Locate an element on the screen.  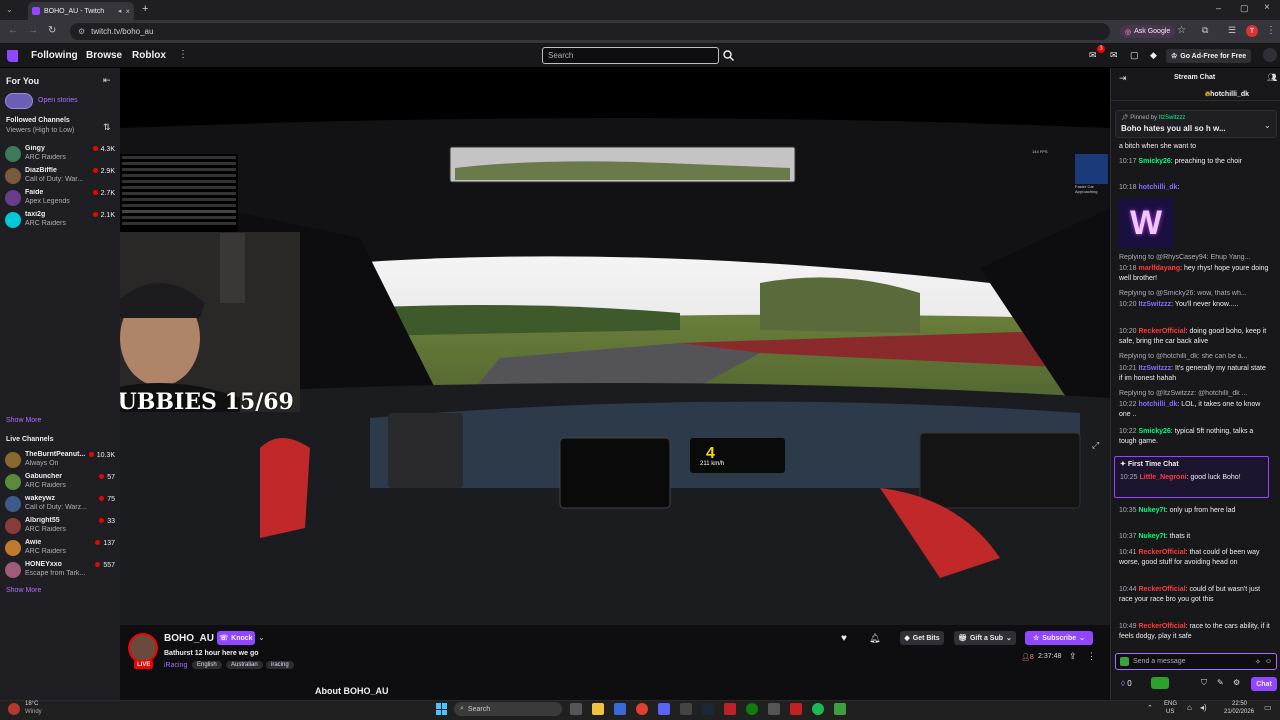
knock-button: ☏ Knock is located at coordinates (236, 638).